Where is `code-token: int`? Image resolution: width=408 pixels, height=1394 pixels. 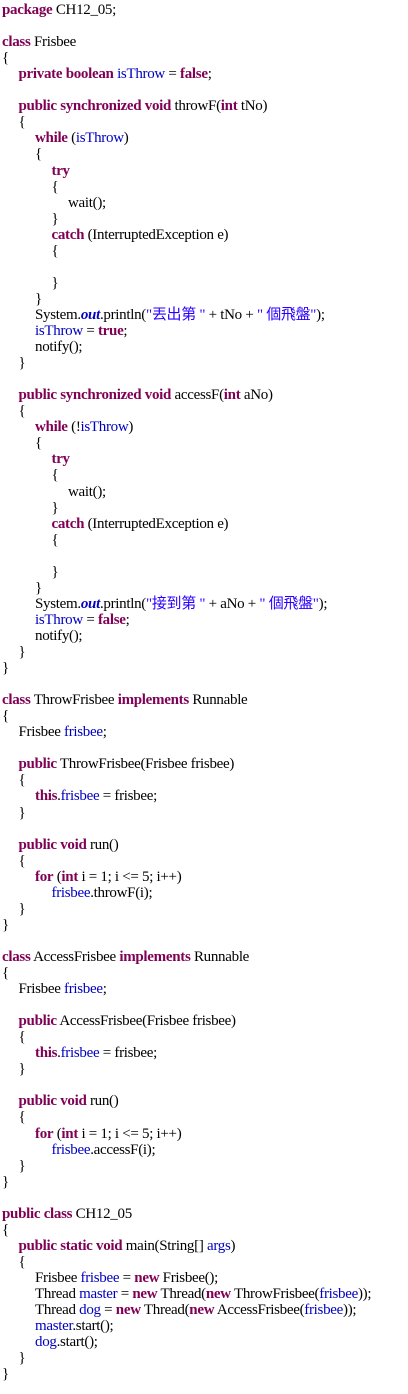
code-token: int is located at coordinates (70, 1133).